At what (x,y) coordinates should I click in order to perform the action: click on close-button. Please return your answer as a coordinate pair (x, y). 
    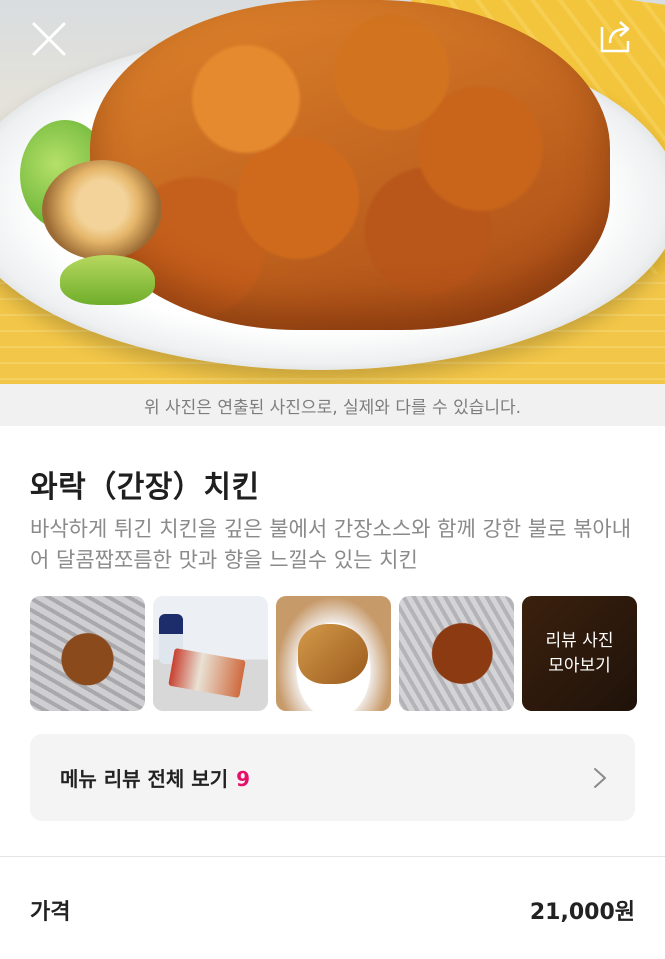
    Looking at the image, I should click on (49, 39).